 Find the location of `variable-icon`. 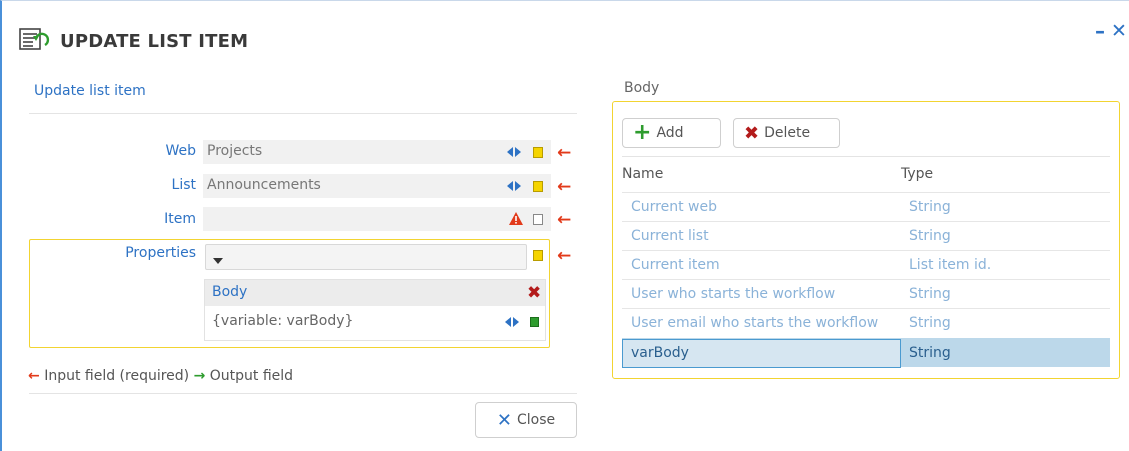

variable-icon is located at coordinates (534, 322).